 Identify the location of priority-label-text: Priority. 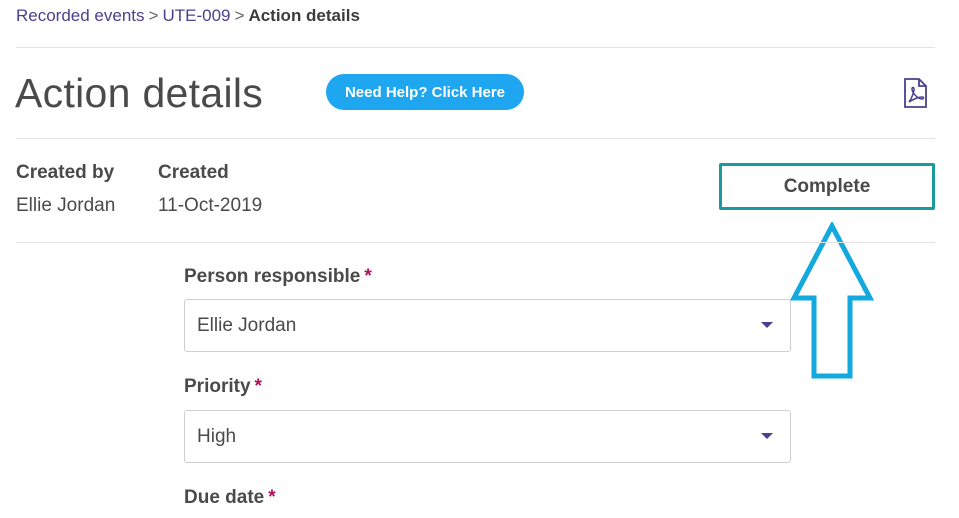
(217, 386).